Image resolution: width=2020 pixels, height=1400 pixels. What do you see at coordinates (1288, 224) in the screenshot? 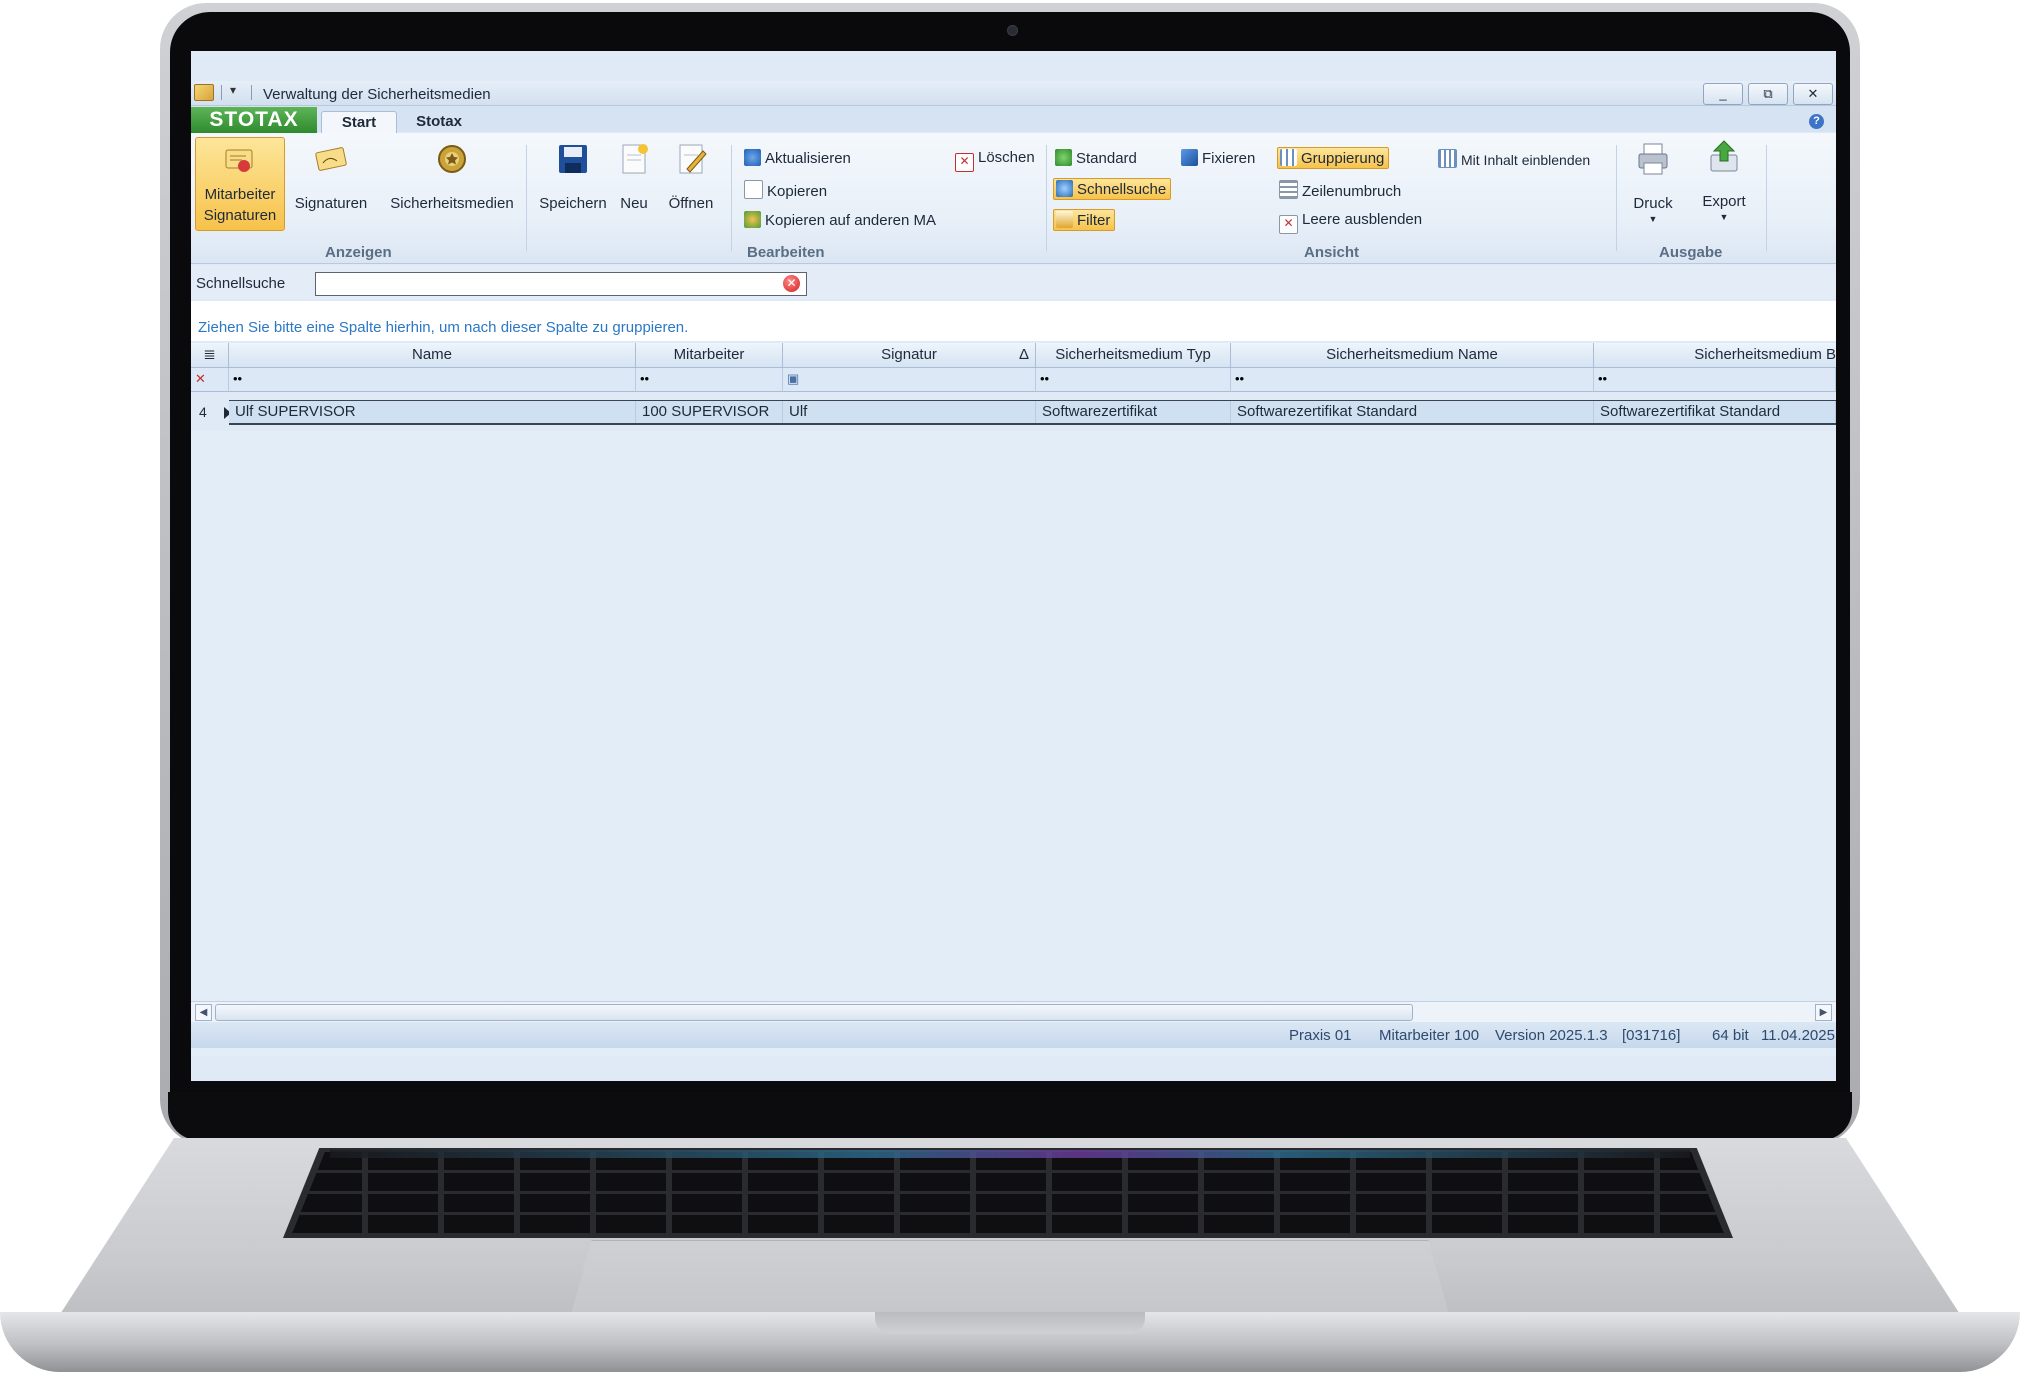
I see `hide-empty-icon: ✕` at bounding box center [1288, 224].